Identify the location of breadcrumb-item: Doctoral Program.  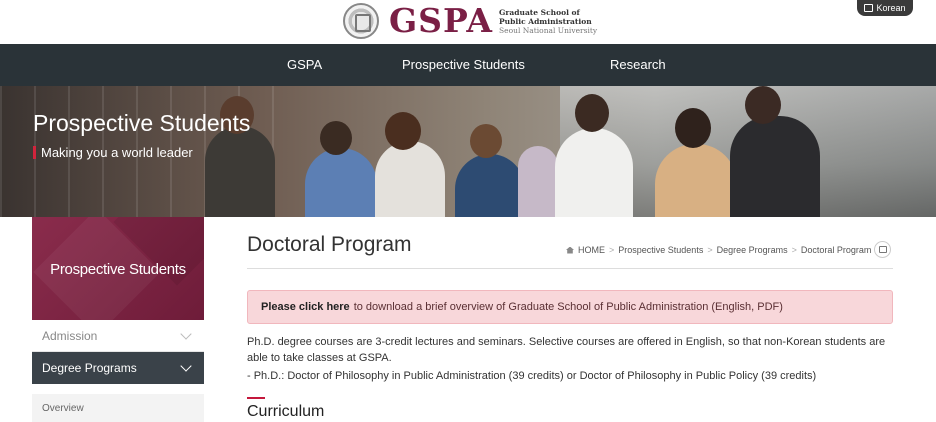
(836, 250).